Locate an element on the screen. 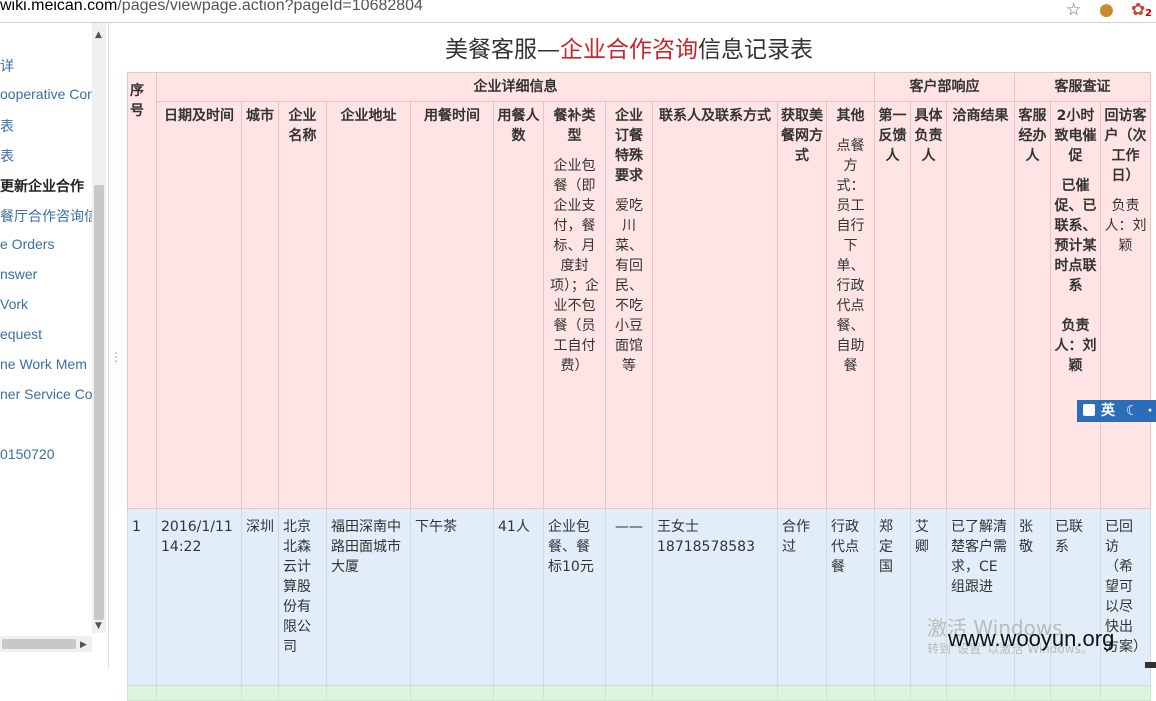  row-seq: 1 is located at coordinates (142, 597).